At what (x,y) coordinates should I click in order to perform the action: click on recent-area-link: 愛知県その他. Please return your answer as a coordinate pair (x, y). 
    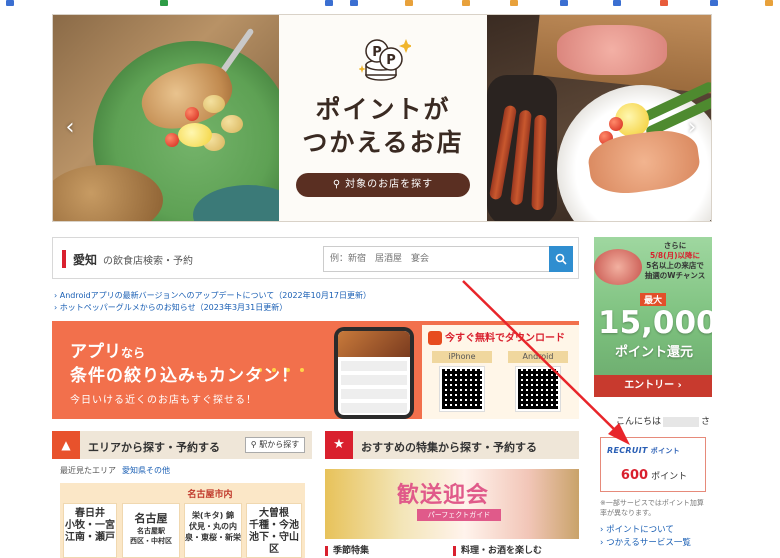
    Looking at the image, I should click on (146, 470).